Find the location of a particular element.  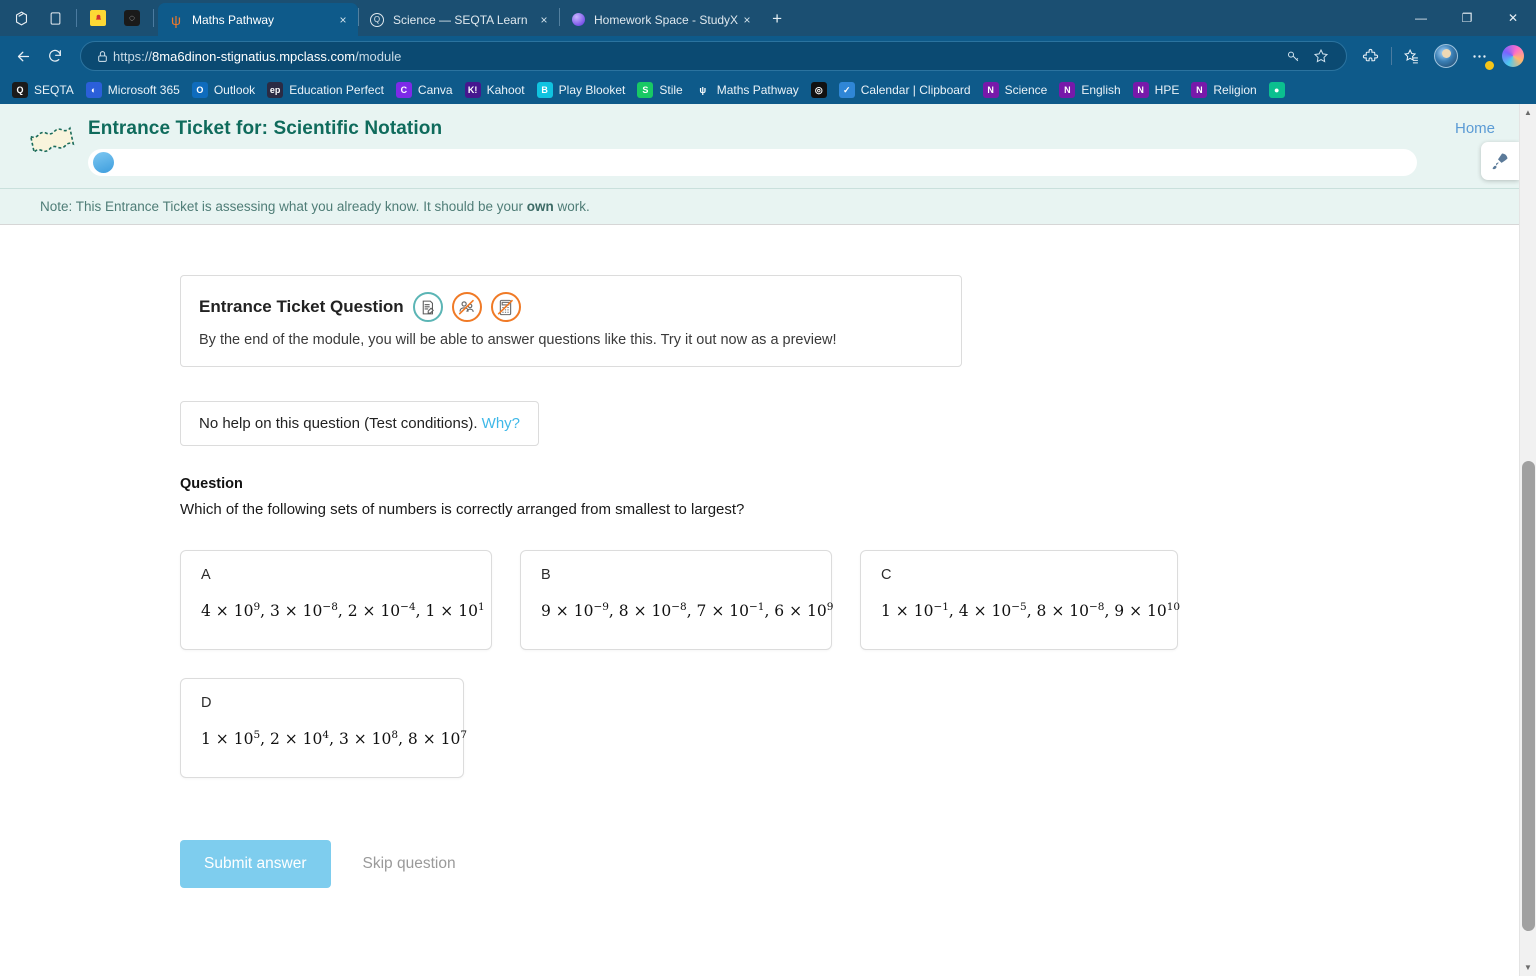

scroll-up-arrow: ▲ is located at coordinates (1528, 112).